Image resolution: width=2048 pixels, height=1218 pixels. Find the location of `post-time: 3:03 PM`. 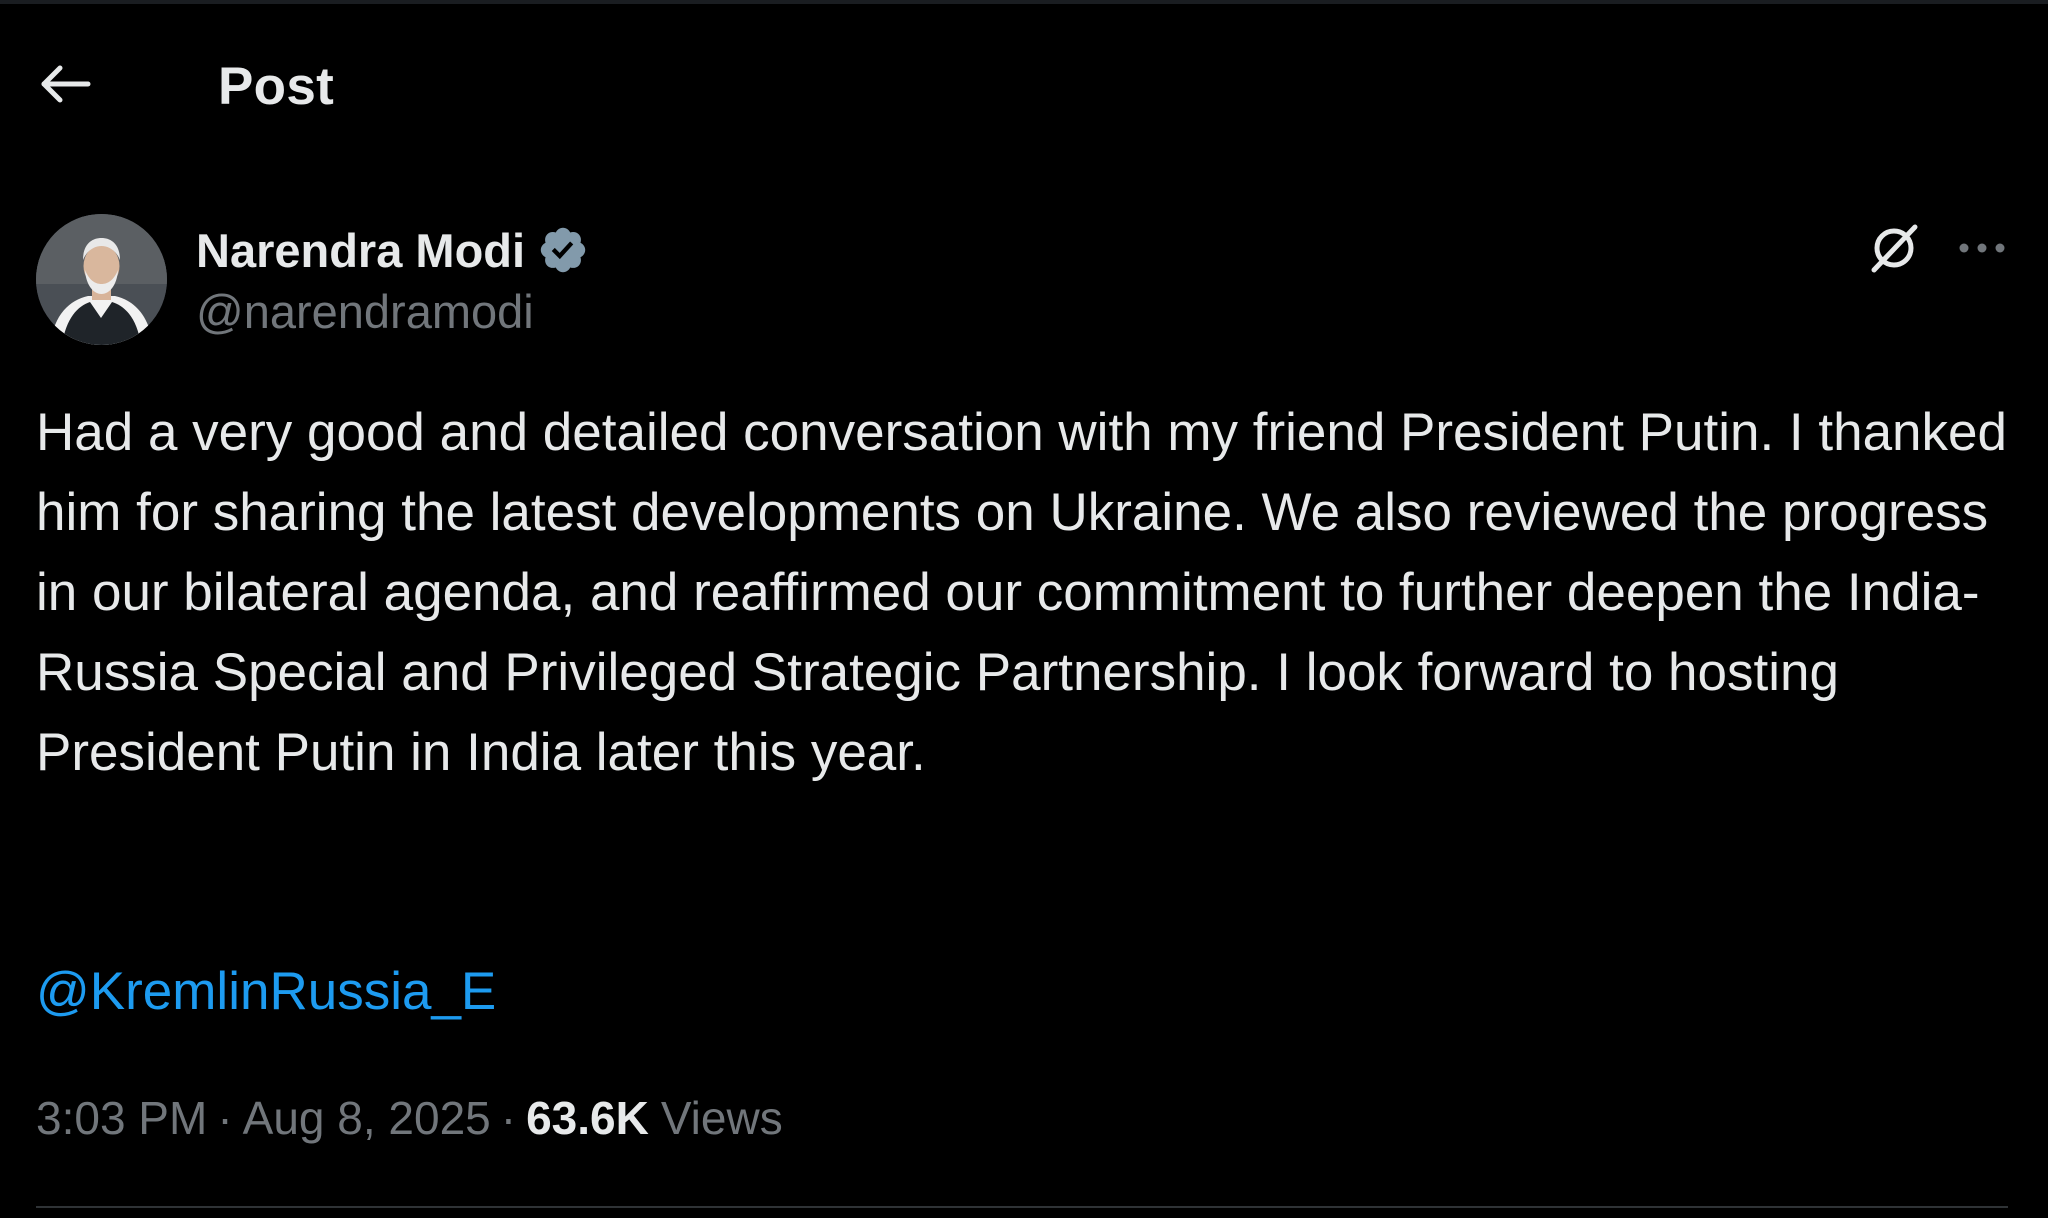

post-time: 3:03 PM is located at coordinates (121, 1118).